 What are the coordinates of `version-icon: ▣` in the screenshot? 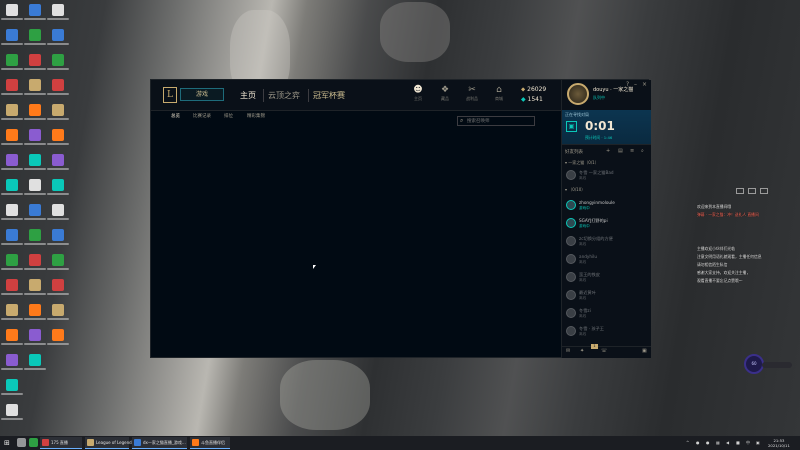 It's located at (644, 351).